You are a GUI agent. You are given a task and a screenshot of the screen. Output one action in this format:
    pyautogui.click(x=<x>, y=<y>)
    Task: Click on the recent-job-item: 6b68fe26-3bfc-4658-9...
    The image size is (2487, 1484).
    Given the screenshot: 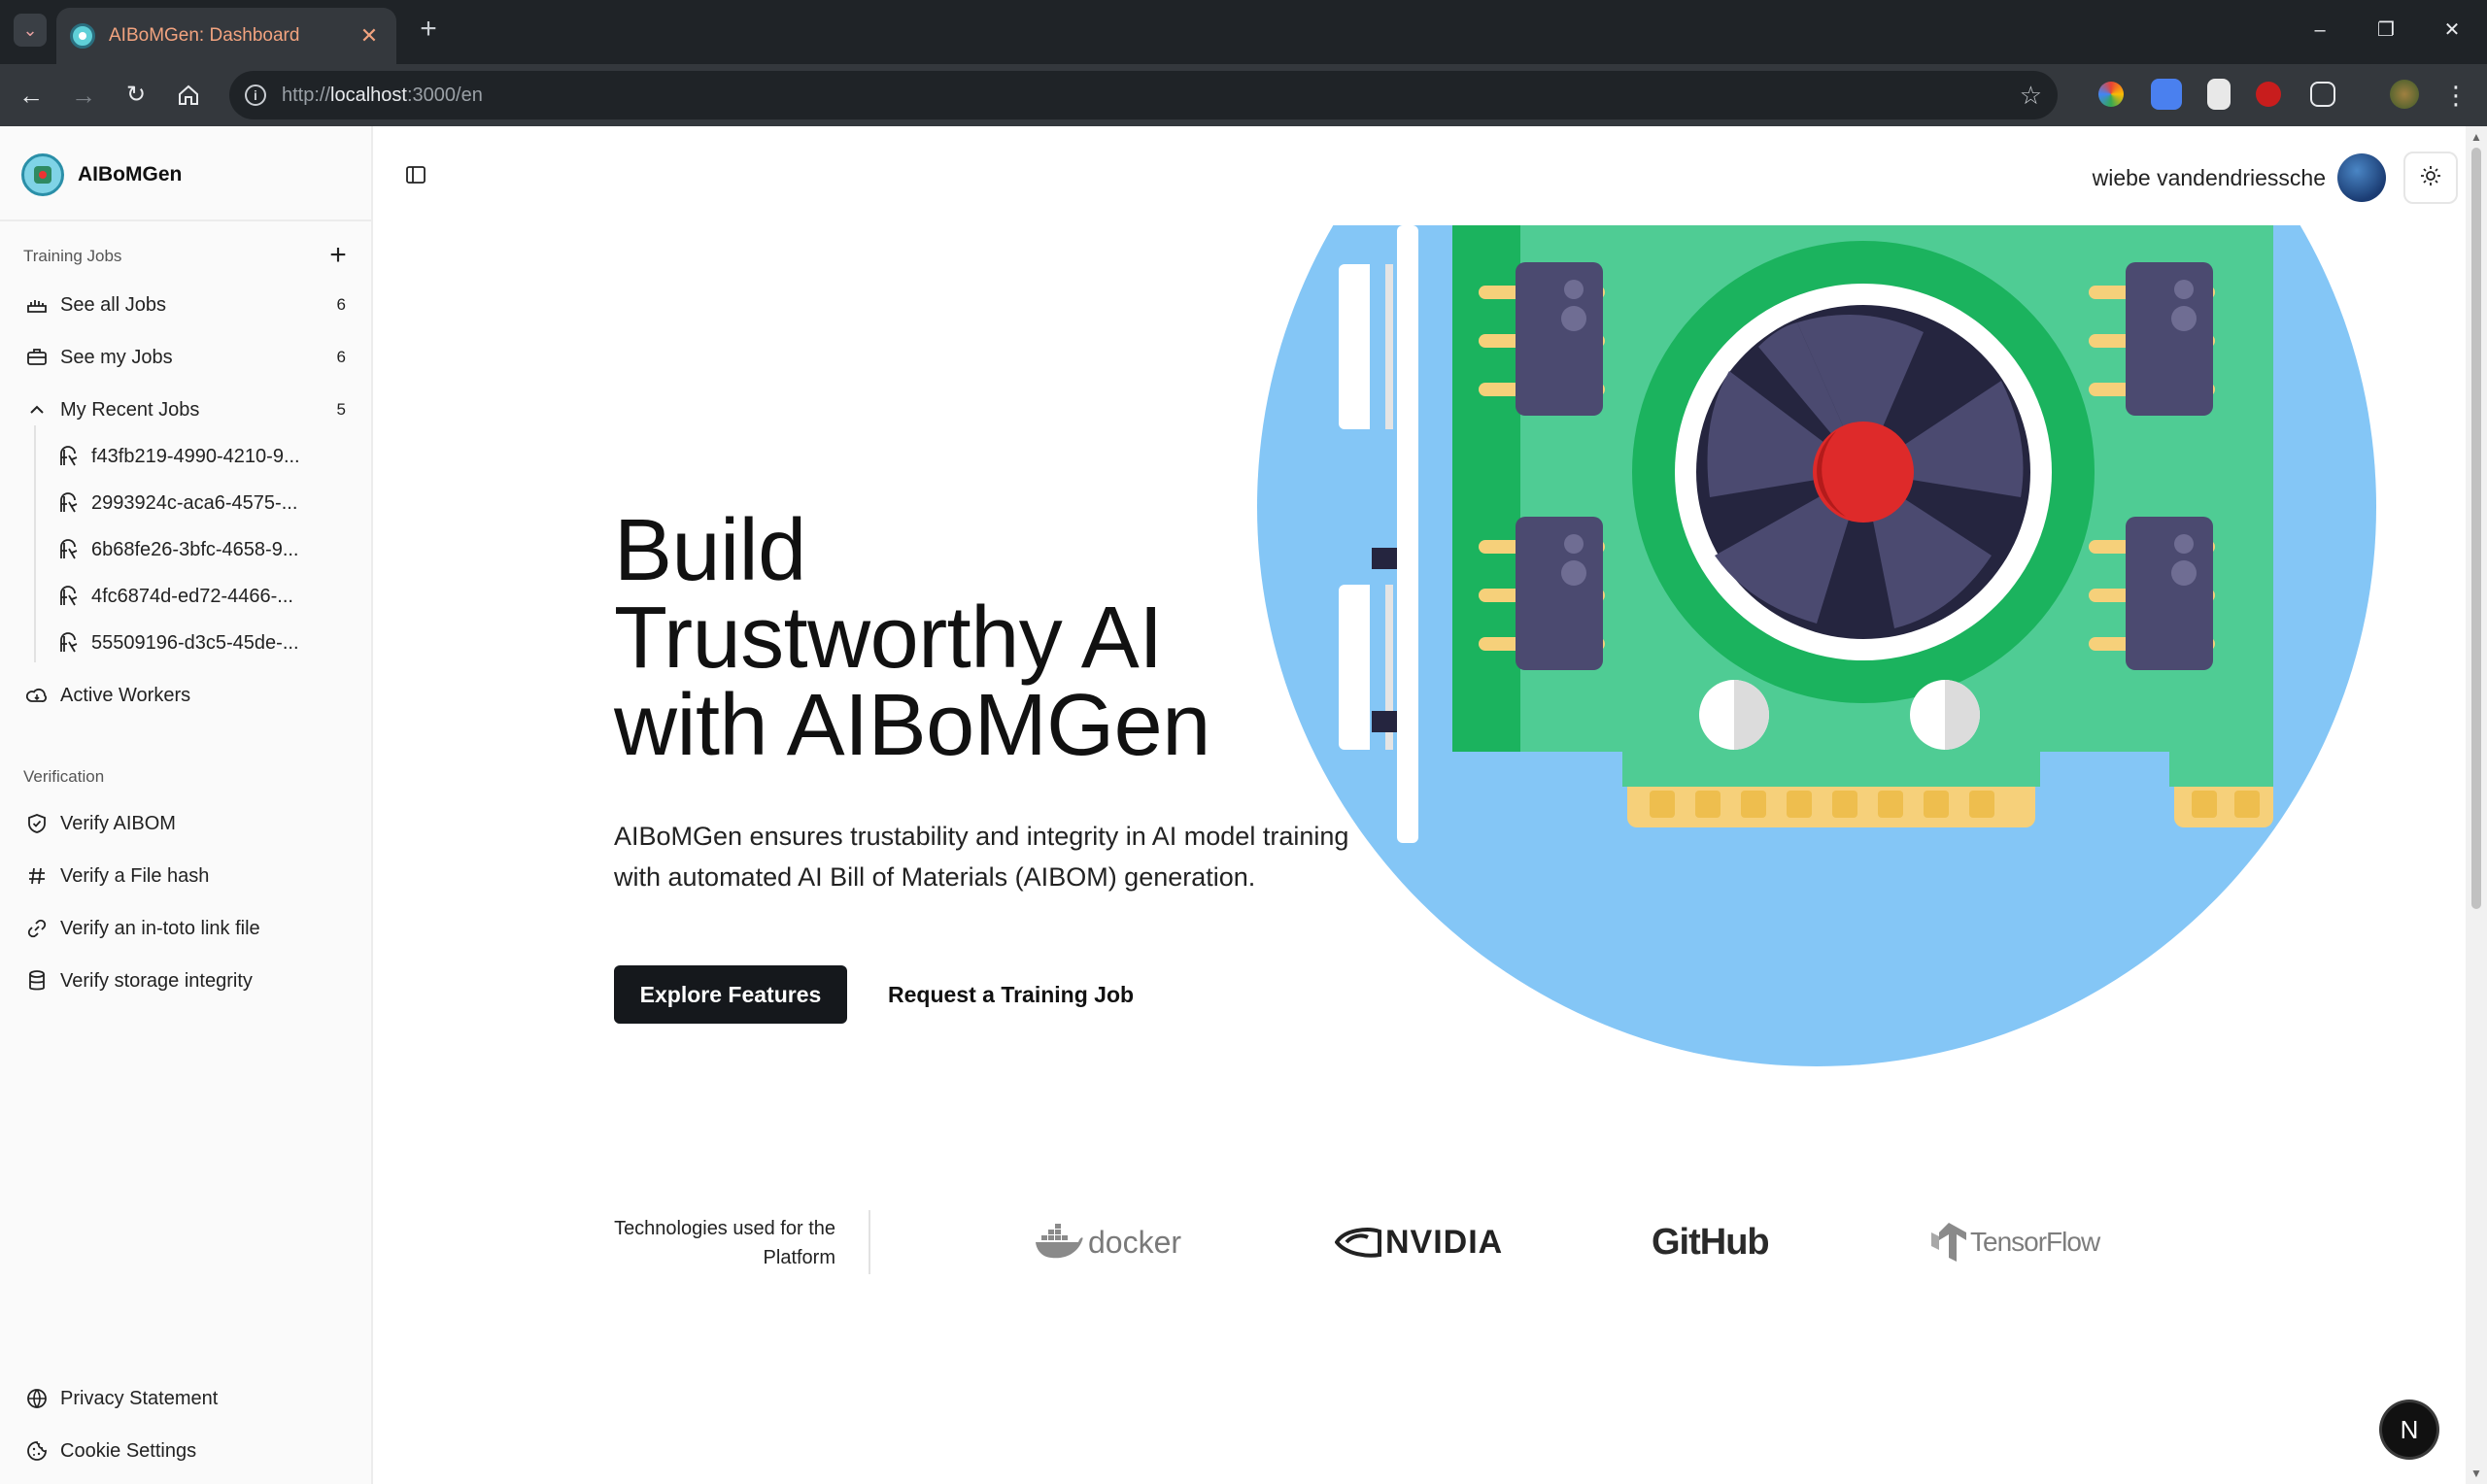 What is the action you would take?
    pyautogui.click(x=200, y=549)
    